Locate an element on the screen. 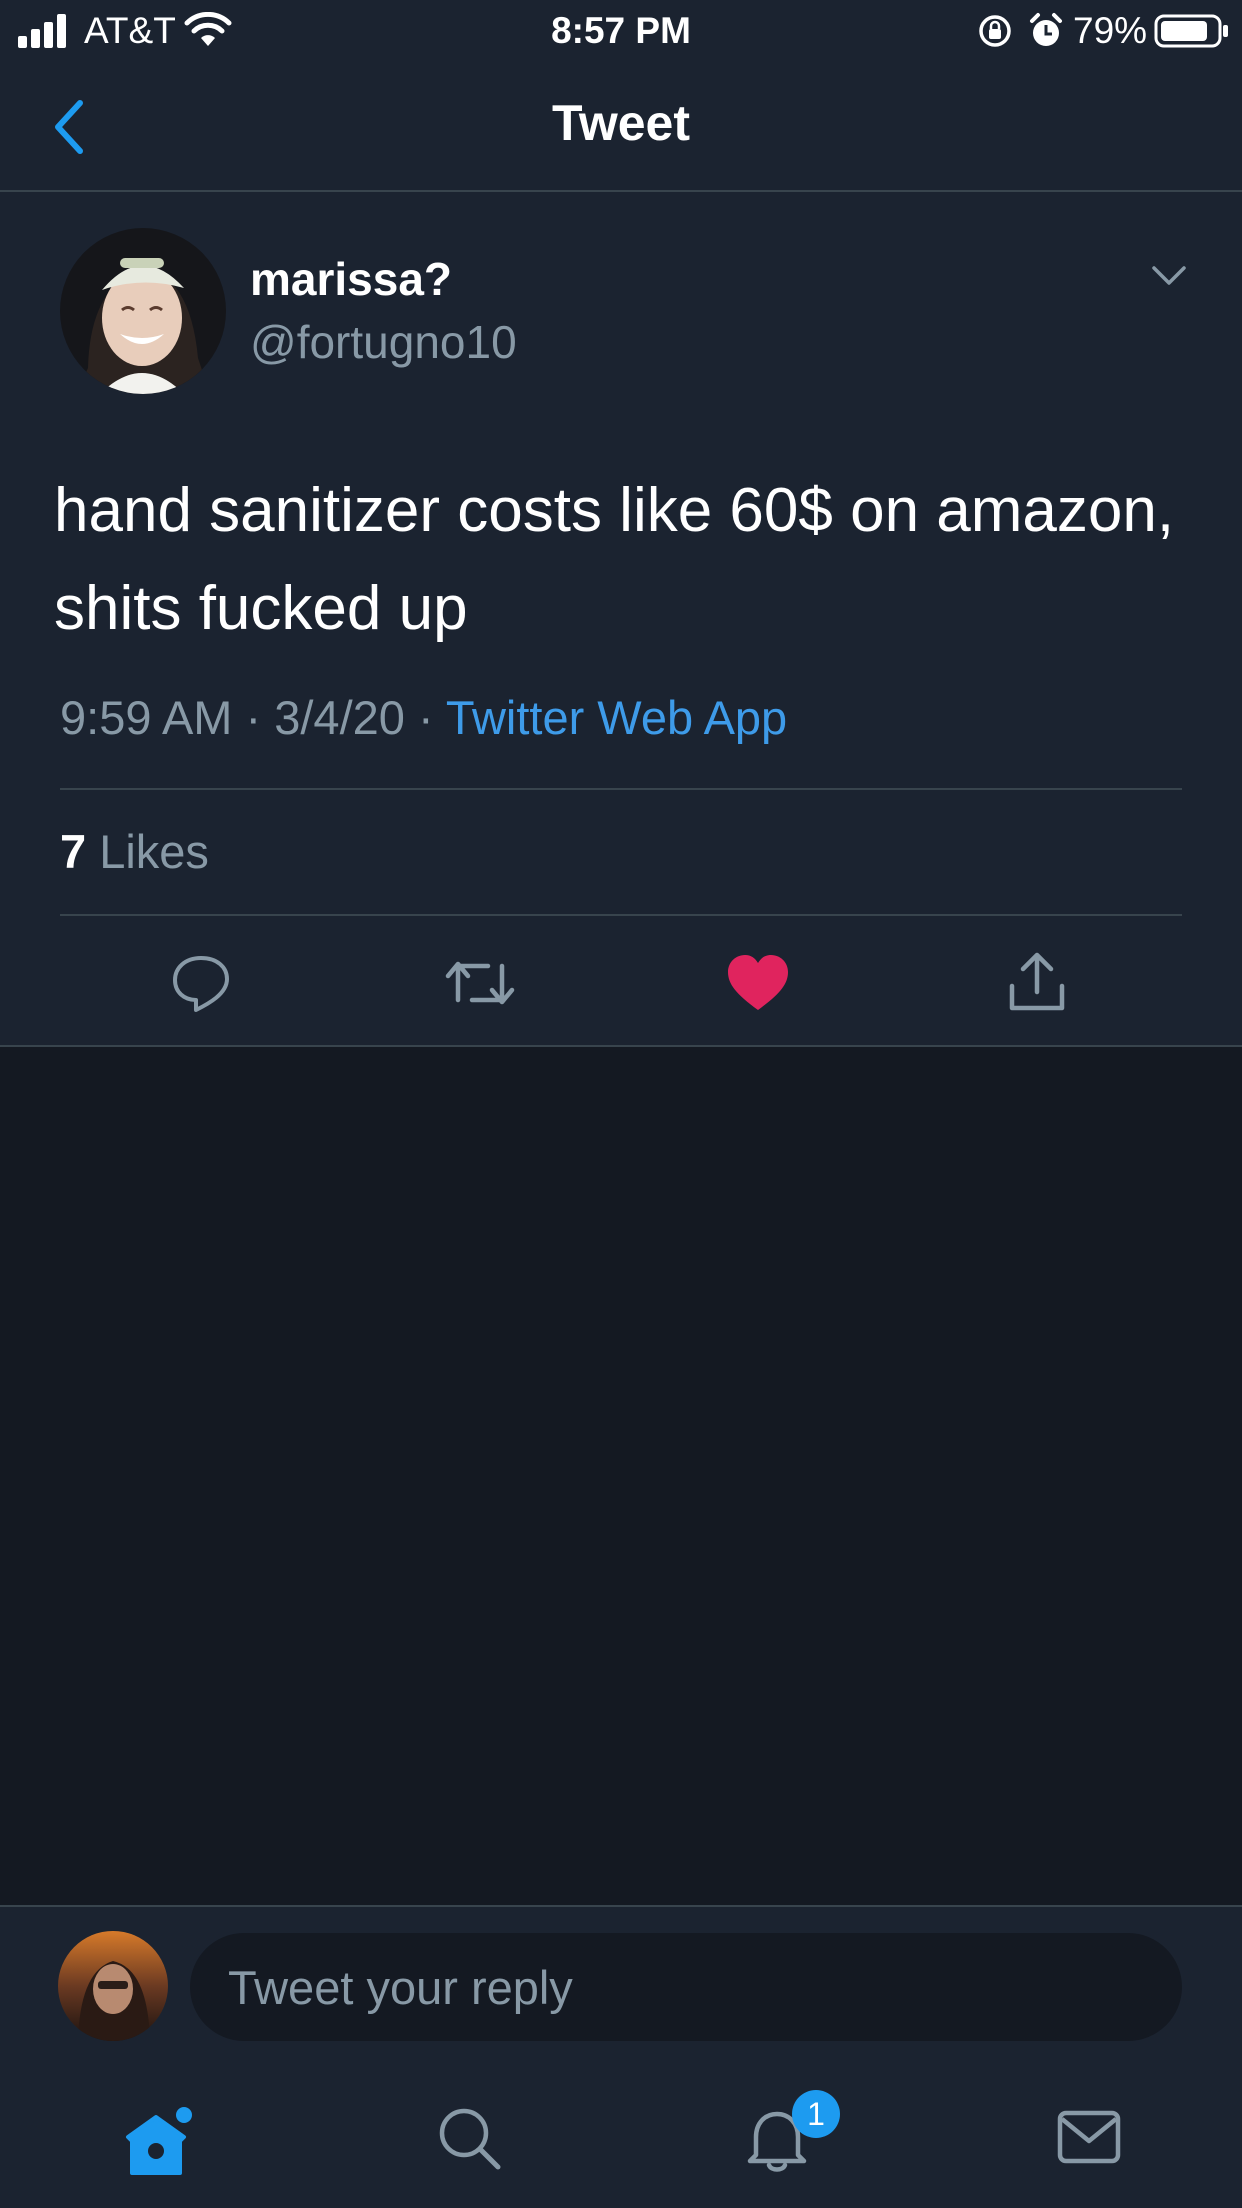  likes-label: Likes is located at coordinates (154, 851).